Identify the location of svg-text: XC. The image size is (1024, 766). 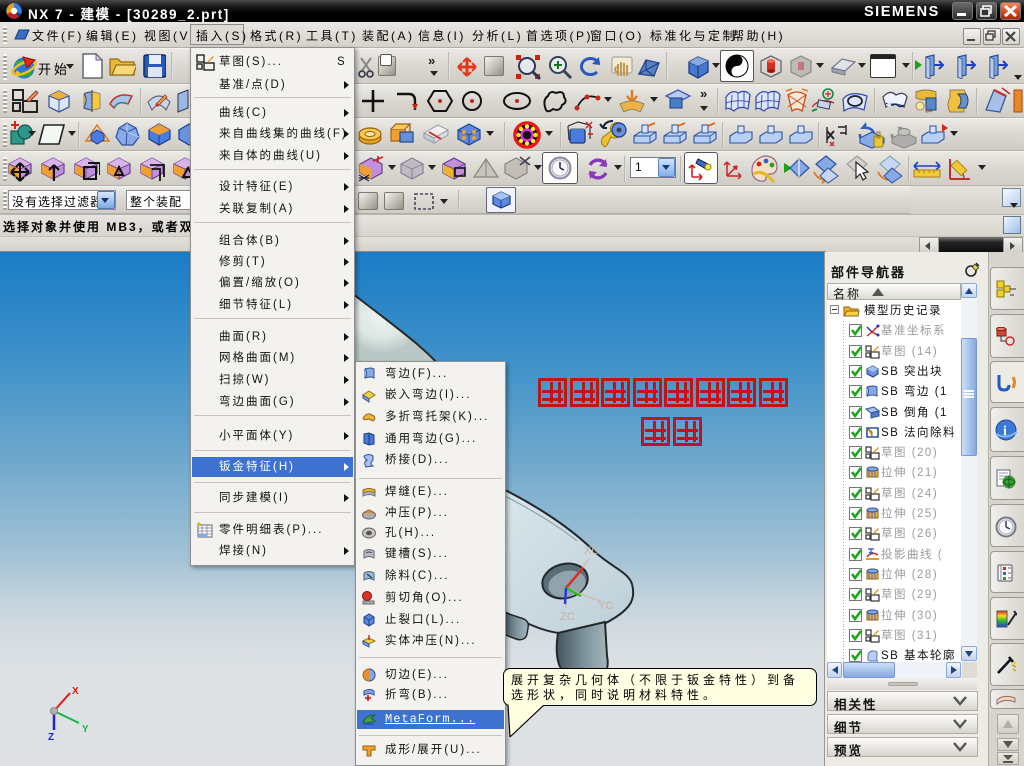
(591, 551).